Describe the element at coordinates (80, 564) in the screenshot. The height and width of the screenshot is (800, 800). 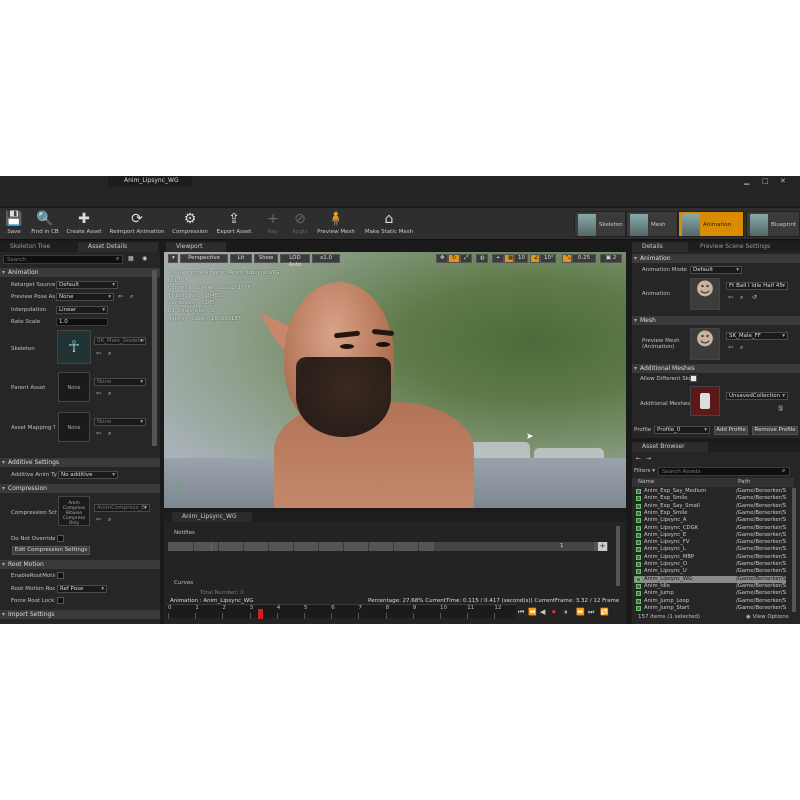
I see `section-root-motion: Root Motion` at that location.